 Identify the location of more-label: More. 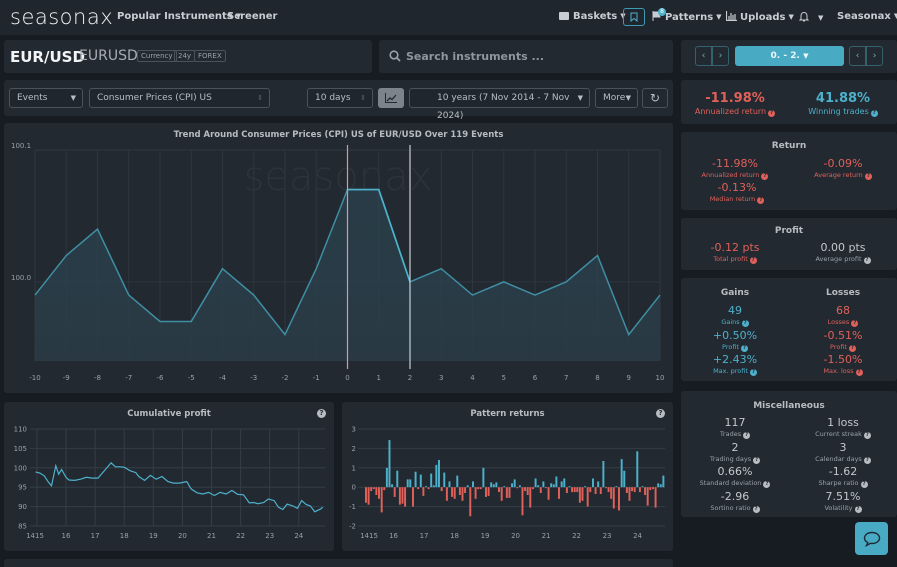
(614, 98).